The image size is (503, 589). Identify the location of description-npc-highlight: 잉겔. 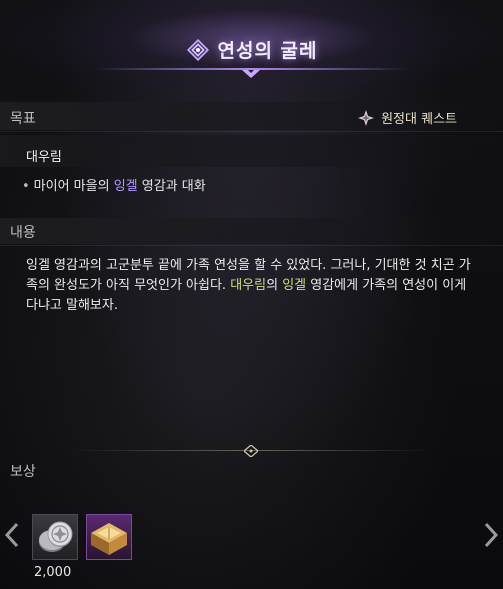
(294, 285).